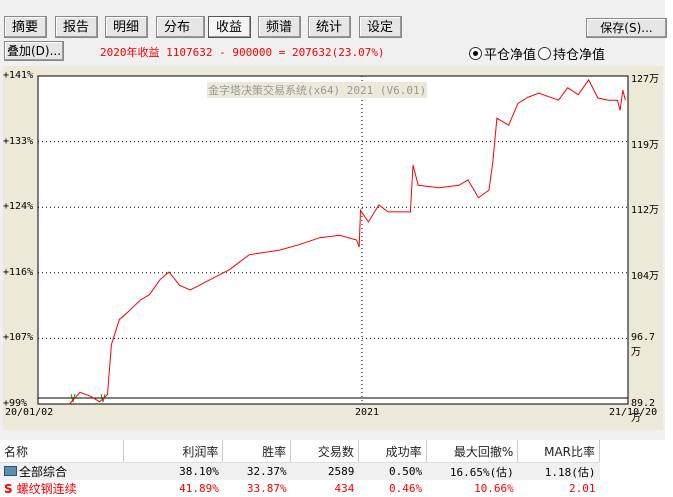  Describe the element at coordinates (29, 412) in the screenshot. I see `x-tick: 20/01/02` at that location.